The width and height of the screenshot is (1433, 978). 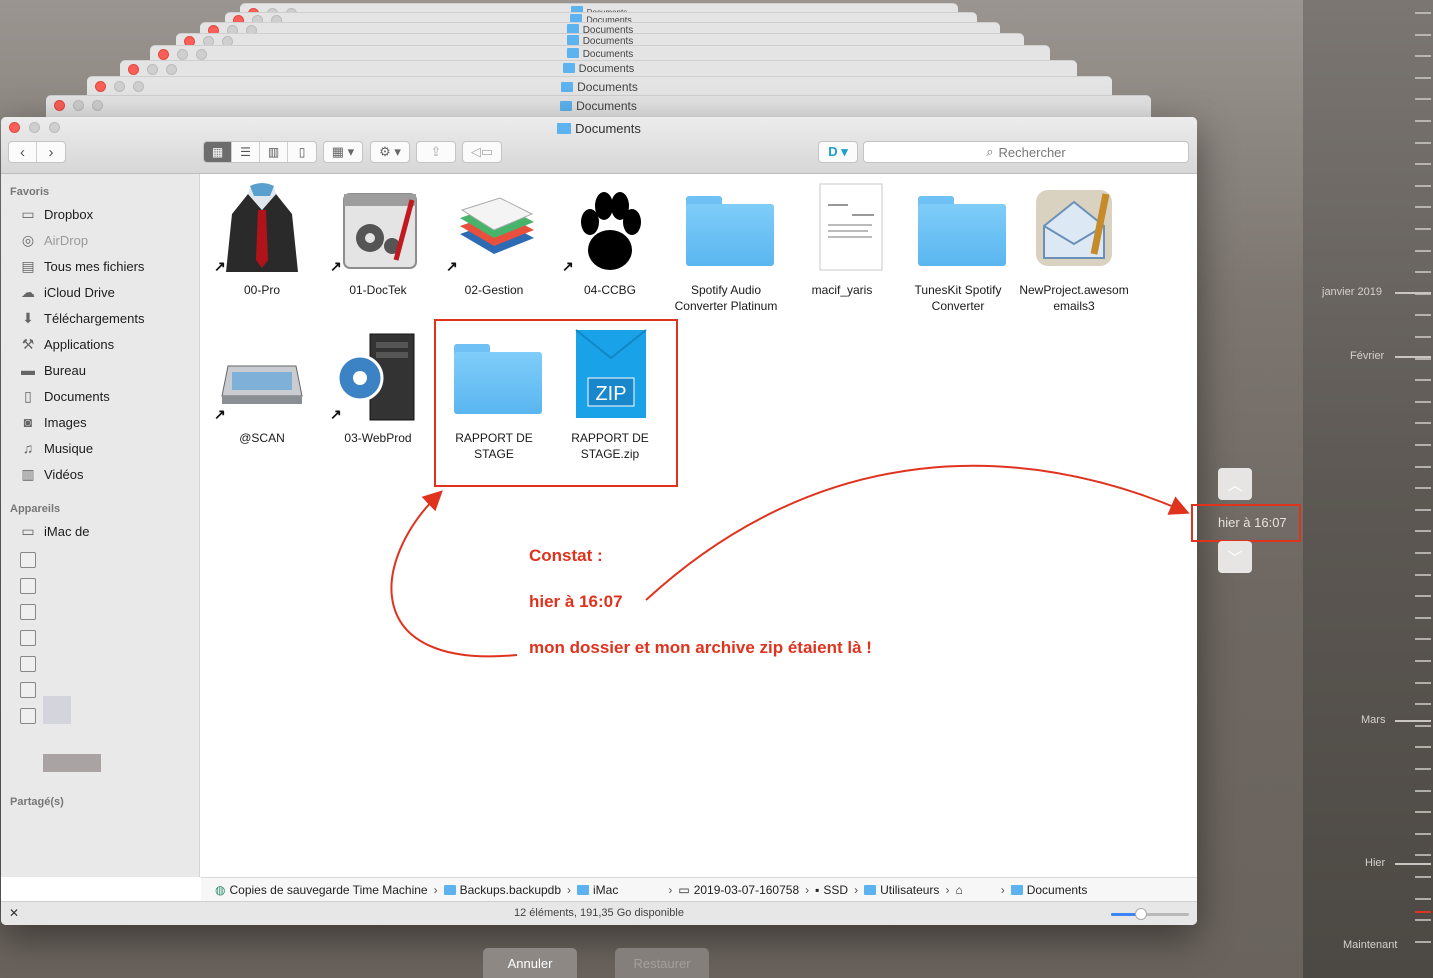 What do you see at coordinates (530, 963) in the screenshot?
I see `cancel-button: Annuler` at bounding box center [530, 963].